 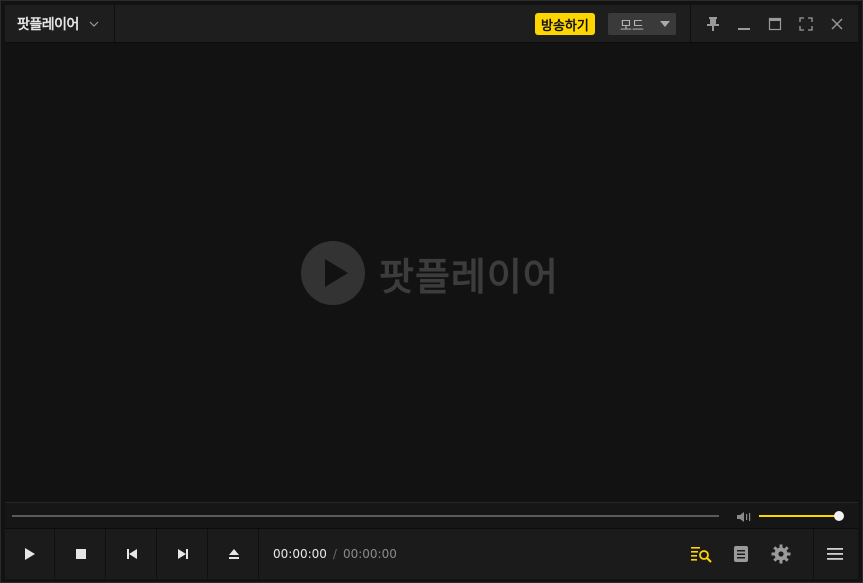 What do you see at coordinates (813, 554) in the screenshot?
I see `menu-divider` at bounding box center [813, 554].